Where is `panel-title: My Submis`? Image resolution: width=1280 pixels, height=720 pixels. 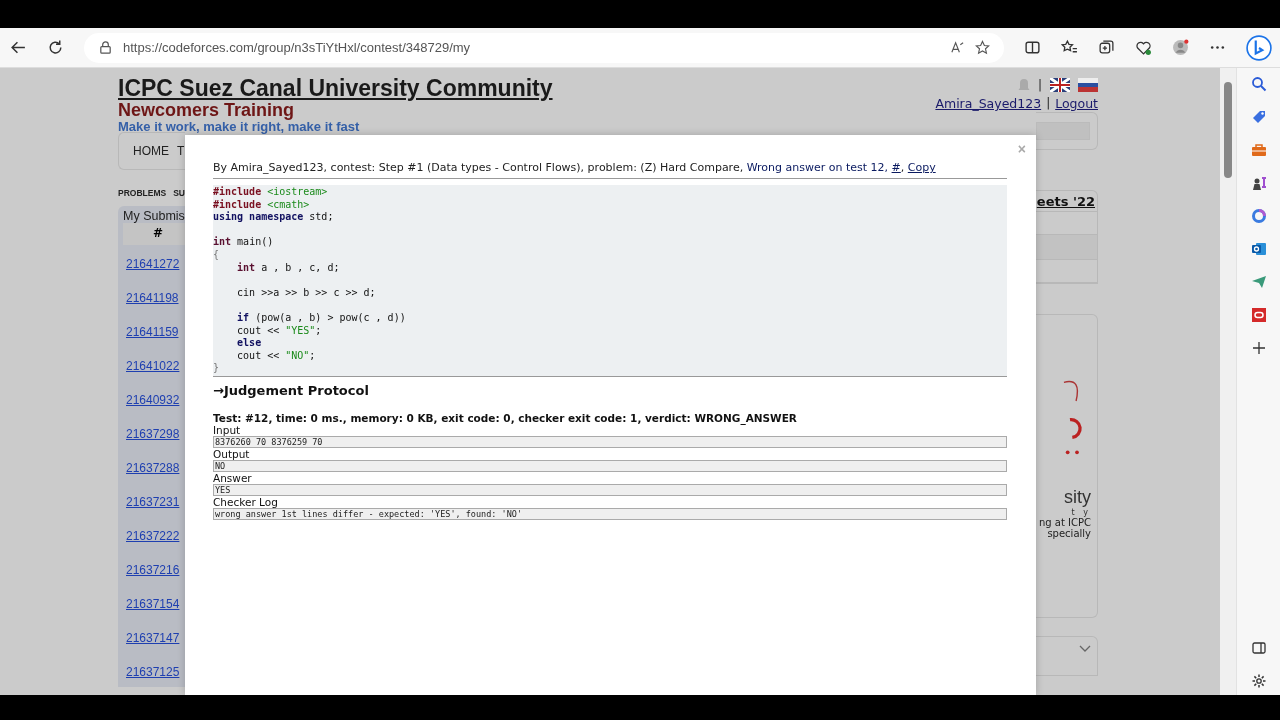
panel-title: My Submis is located at coordinates (154, 216).